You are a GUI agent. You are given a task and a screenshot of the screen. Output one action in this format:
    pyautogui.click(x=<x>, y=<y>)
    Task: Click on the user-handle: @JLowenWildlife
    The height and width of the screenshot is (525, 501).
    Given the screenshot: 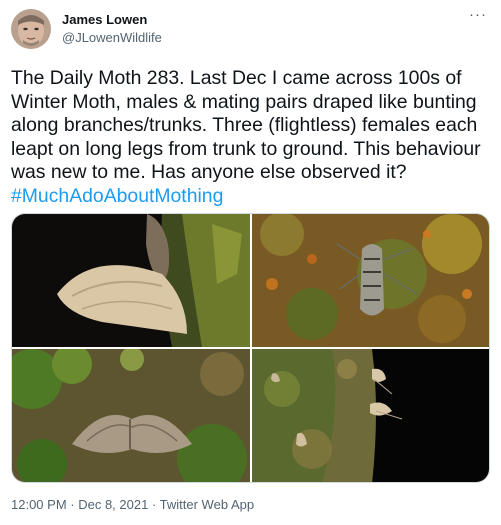 What is the action you would take?
    pyautogui.click(x=112, y=37)
    